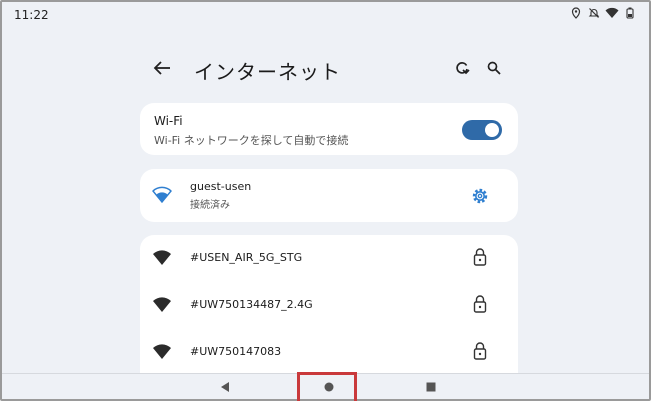  I want to click on battery-icon, so click(630, 13).